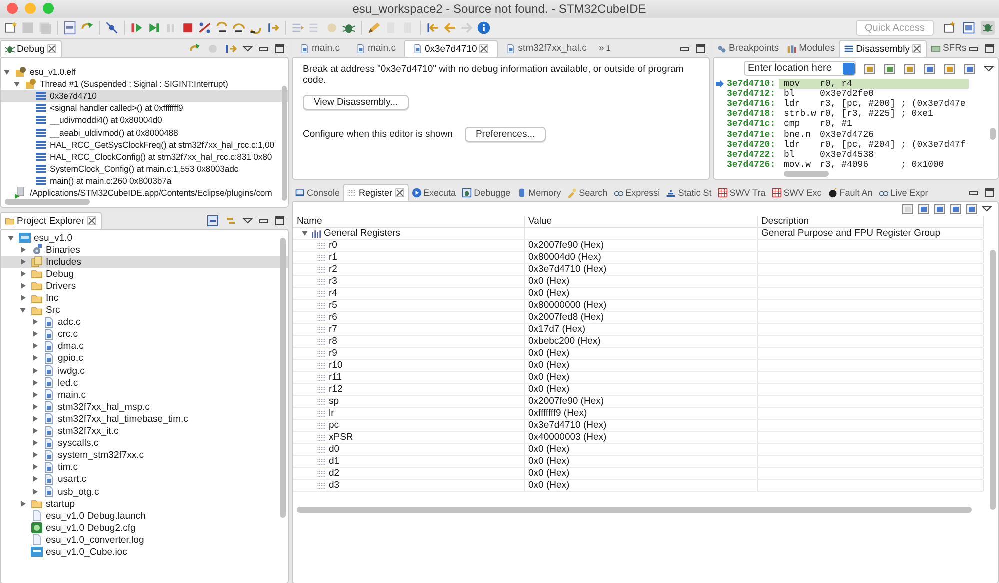 The height and width of the screenshot is (583, 999). What do you see at coordinates (144, 432) in the screenshot?
I see `tree-item: stm32f7xx_it.c` at bounding box center [144, 432].